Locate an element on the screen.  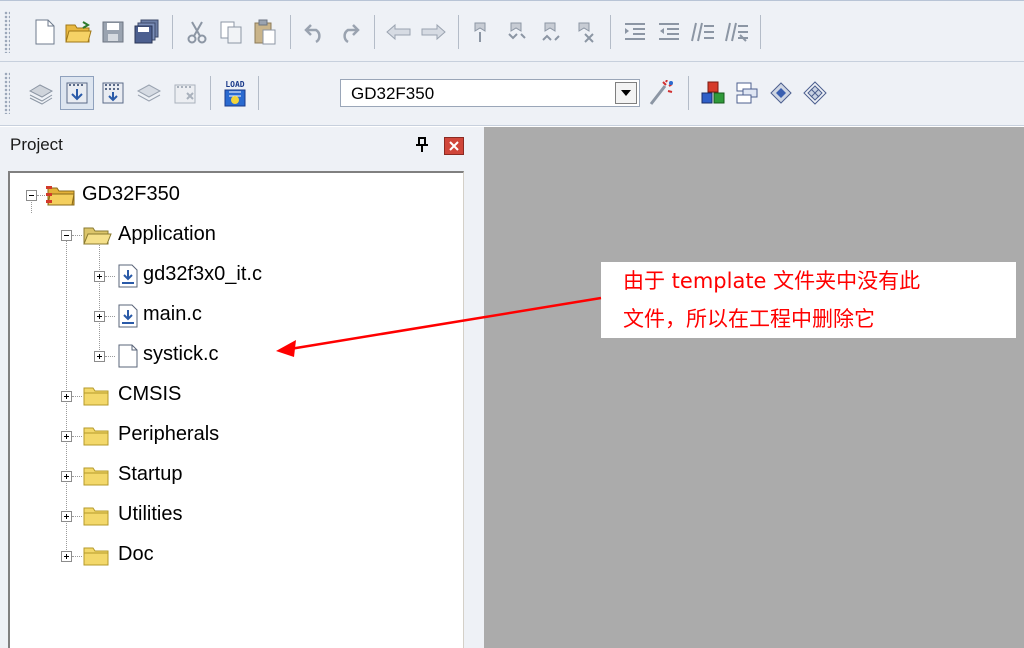
bookmark-insert-icon is located at coordinates (483, 32).